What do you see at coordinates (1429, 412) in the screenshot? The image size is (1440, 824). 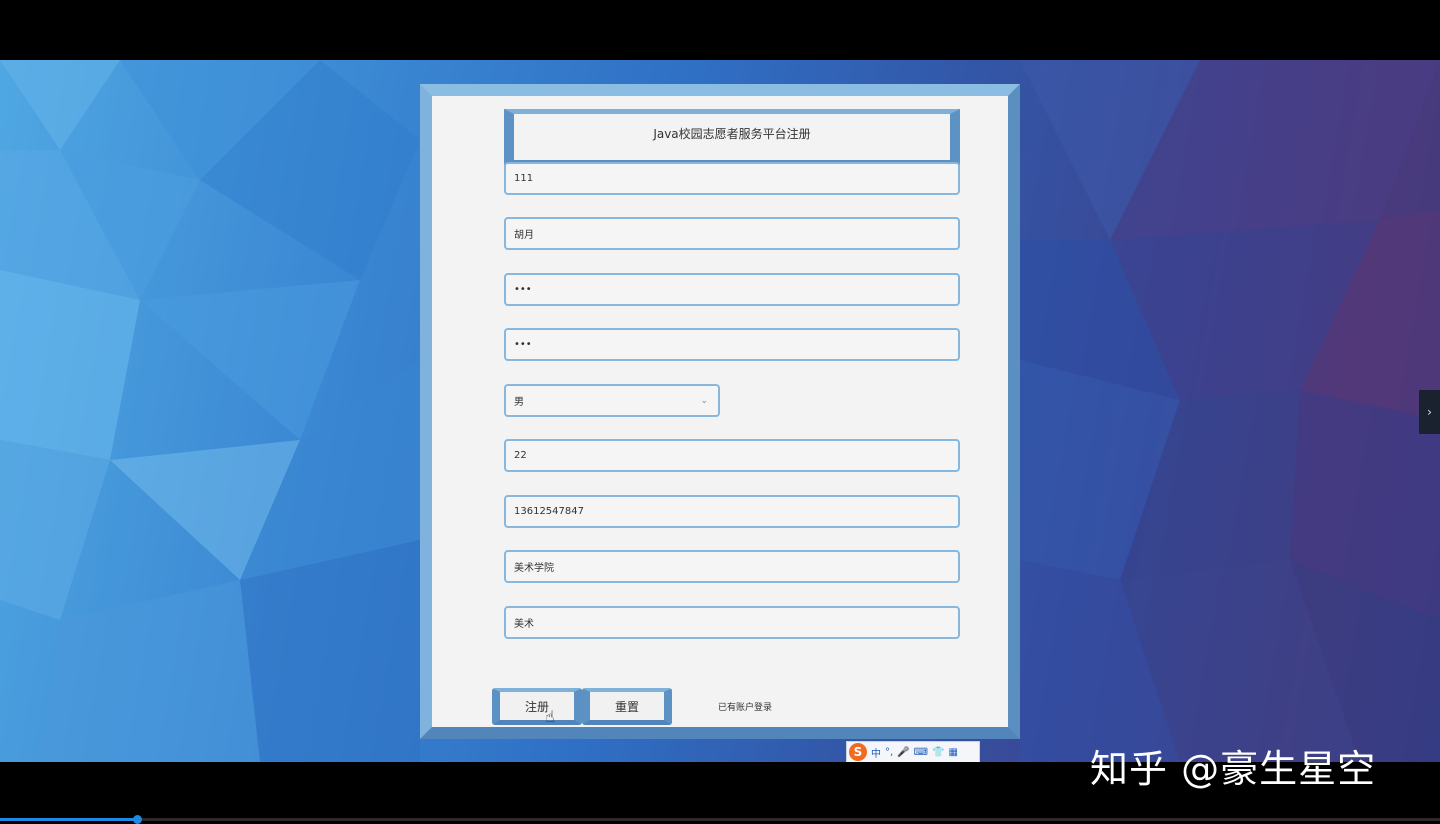 I see `side-panel-toggle: ›` at bounding box center [1429, 412].